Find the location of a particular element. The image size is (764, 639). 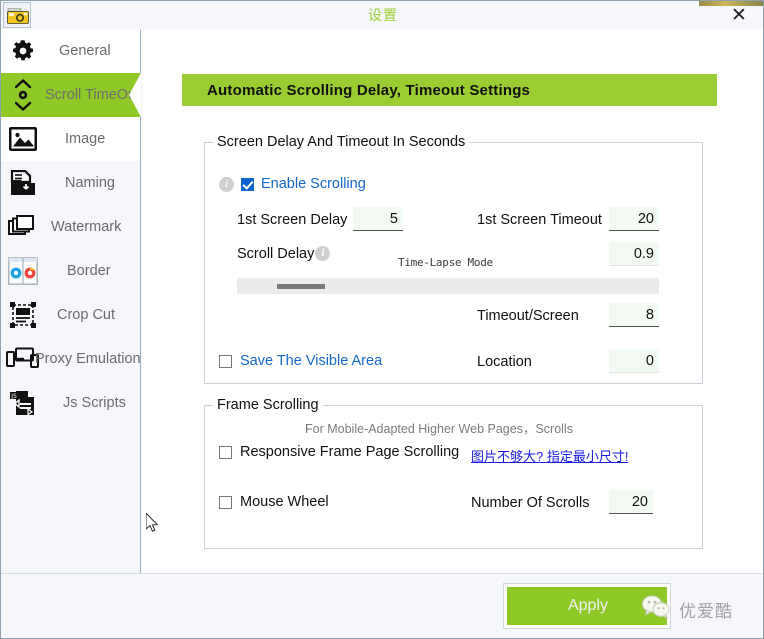

sidebar-item-proxy-emulation: Proxy Emulation is located at coordinates (71, 359).